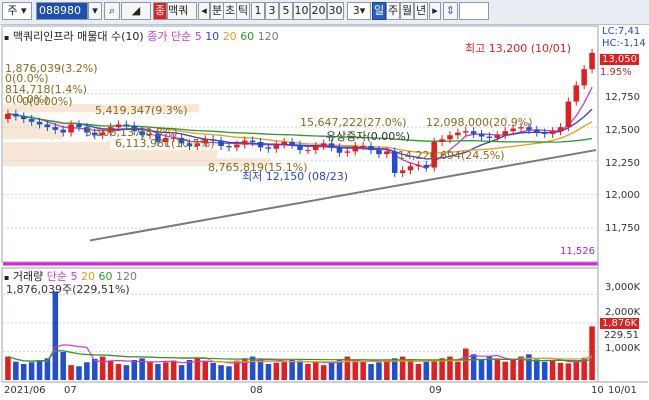 This screenshot has height=400, width=649. Describe the element at coordinates (68, 289) in the screenshot. I see `last-volume-label: 1,876,039주(229,51%)` at that location.